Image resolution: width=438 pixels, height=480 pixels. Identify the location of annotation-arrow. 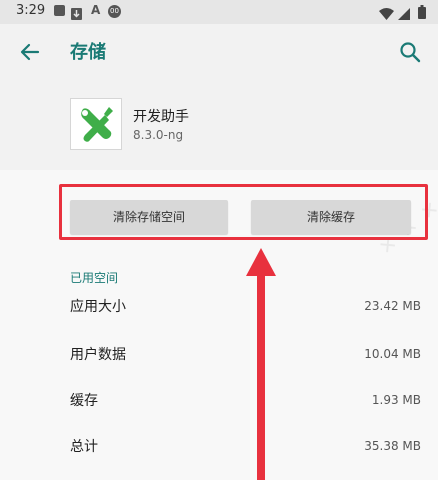
(261, 364).